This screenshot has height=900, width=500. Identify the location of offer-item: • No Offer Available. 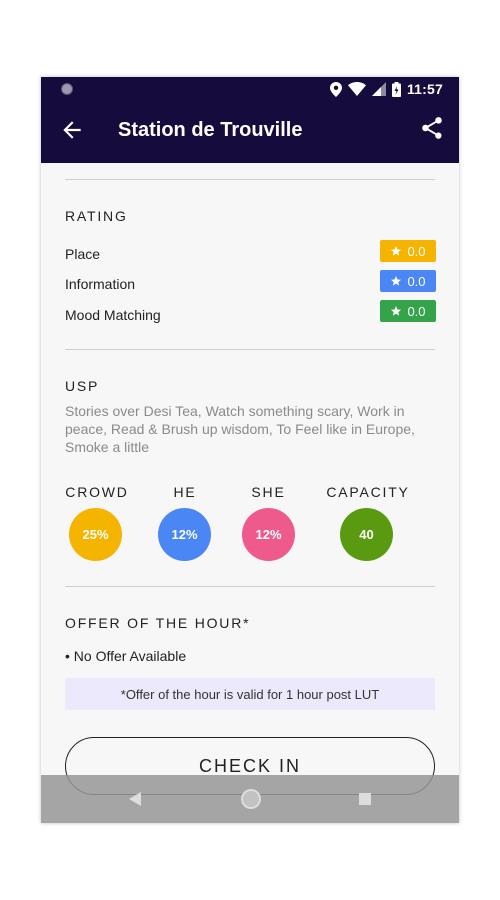
(126, 656).